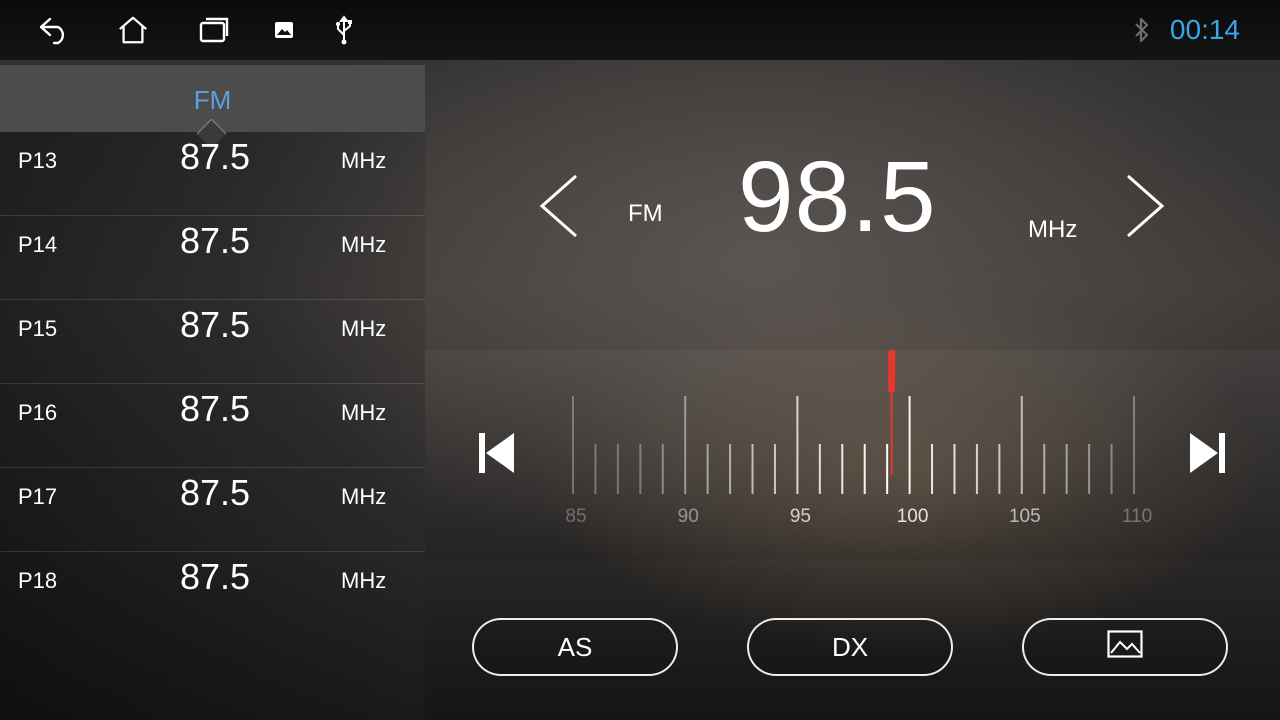 The image size is (1280, 720). What do you see at coordinates (1204, 29) in the screenshot?
I see `clock: 00:14` at bounding box center [1204, 29].